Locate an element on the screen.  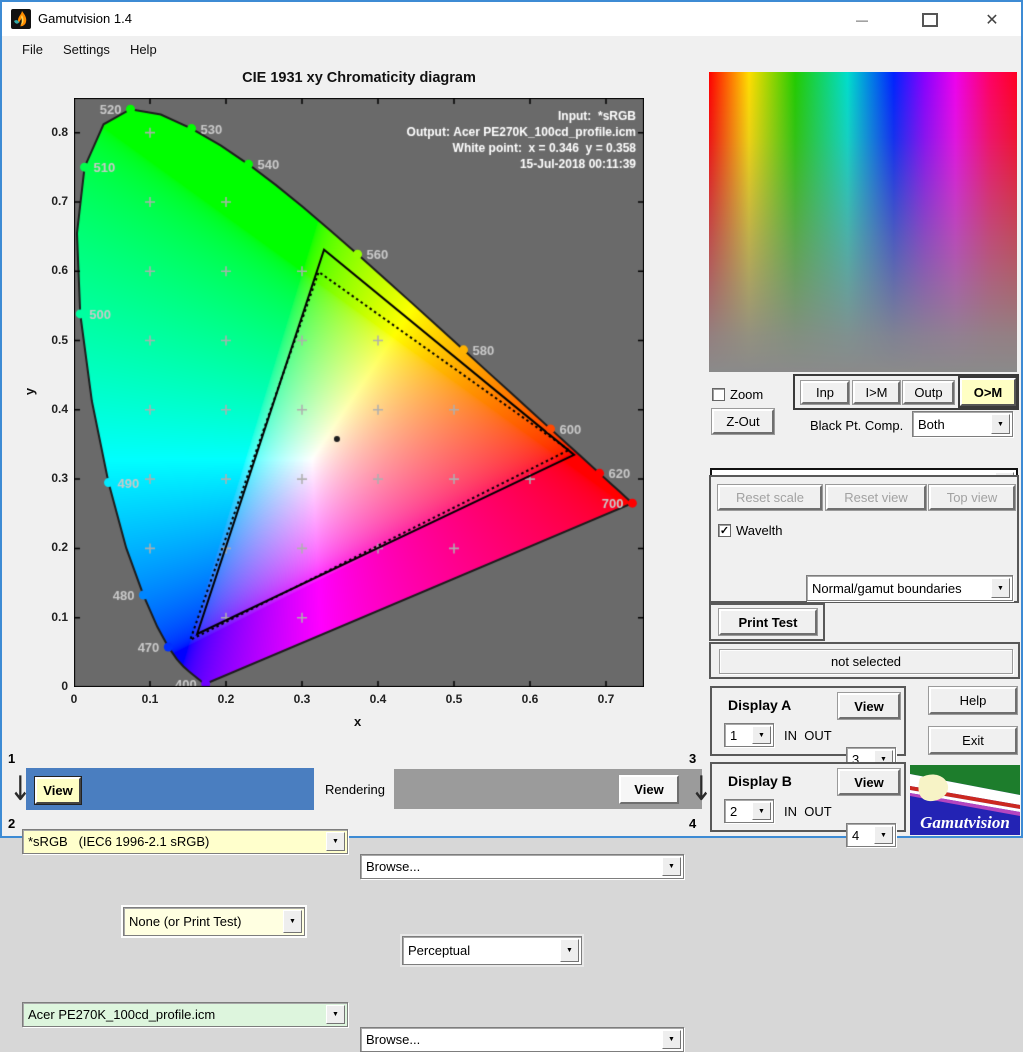
view-b-button: View is located at coordinates (649, 789).